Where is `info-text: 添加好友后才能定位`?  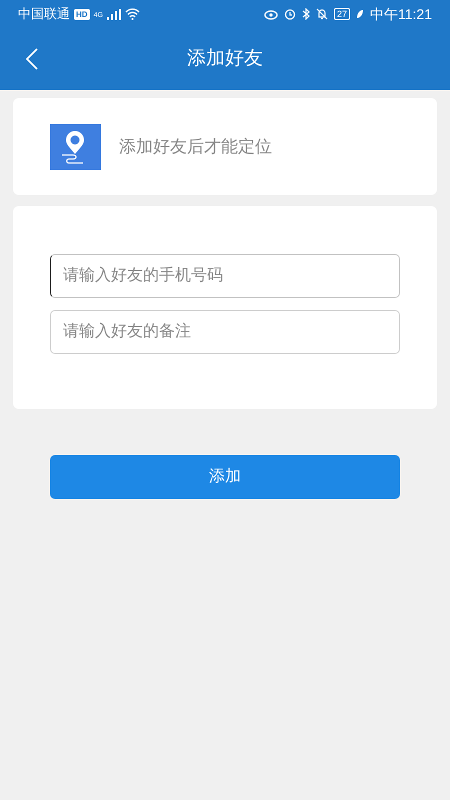 info-text: 添加好友后才能定位 is located at coordinates (195, 147).